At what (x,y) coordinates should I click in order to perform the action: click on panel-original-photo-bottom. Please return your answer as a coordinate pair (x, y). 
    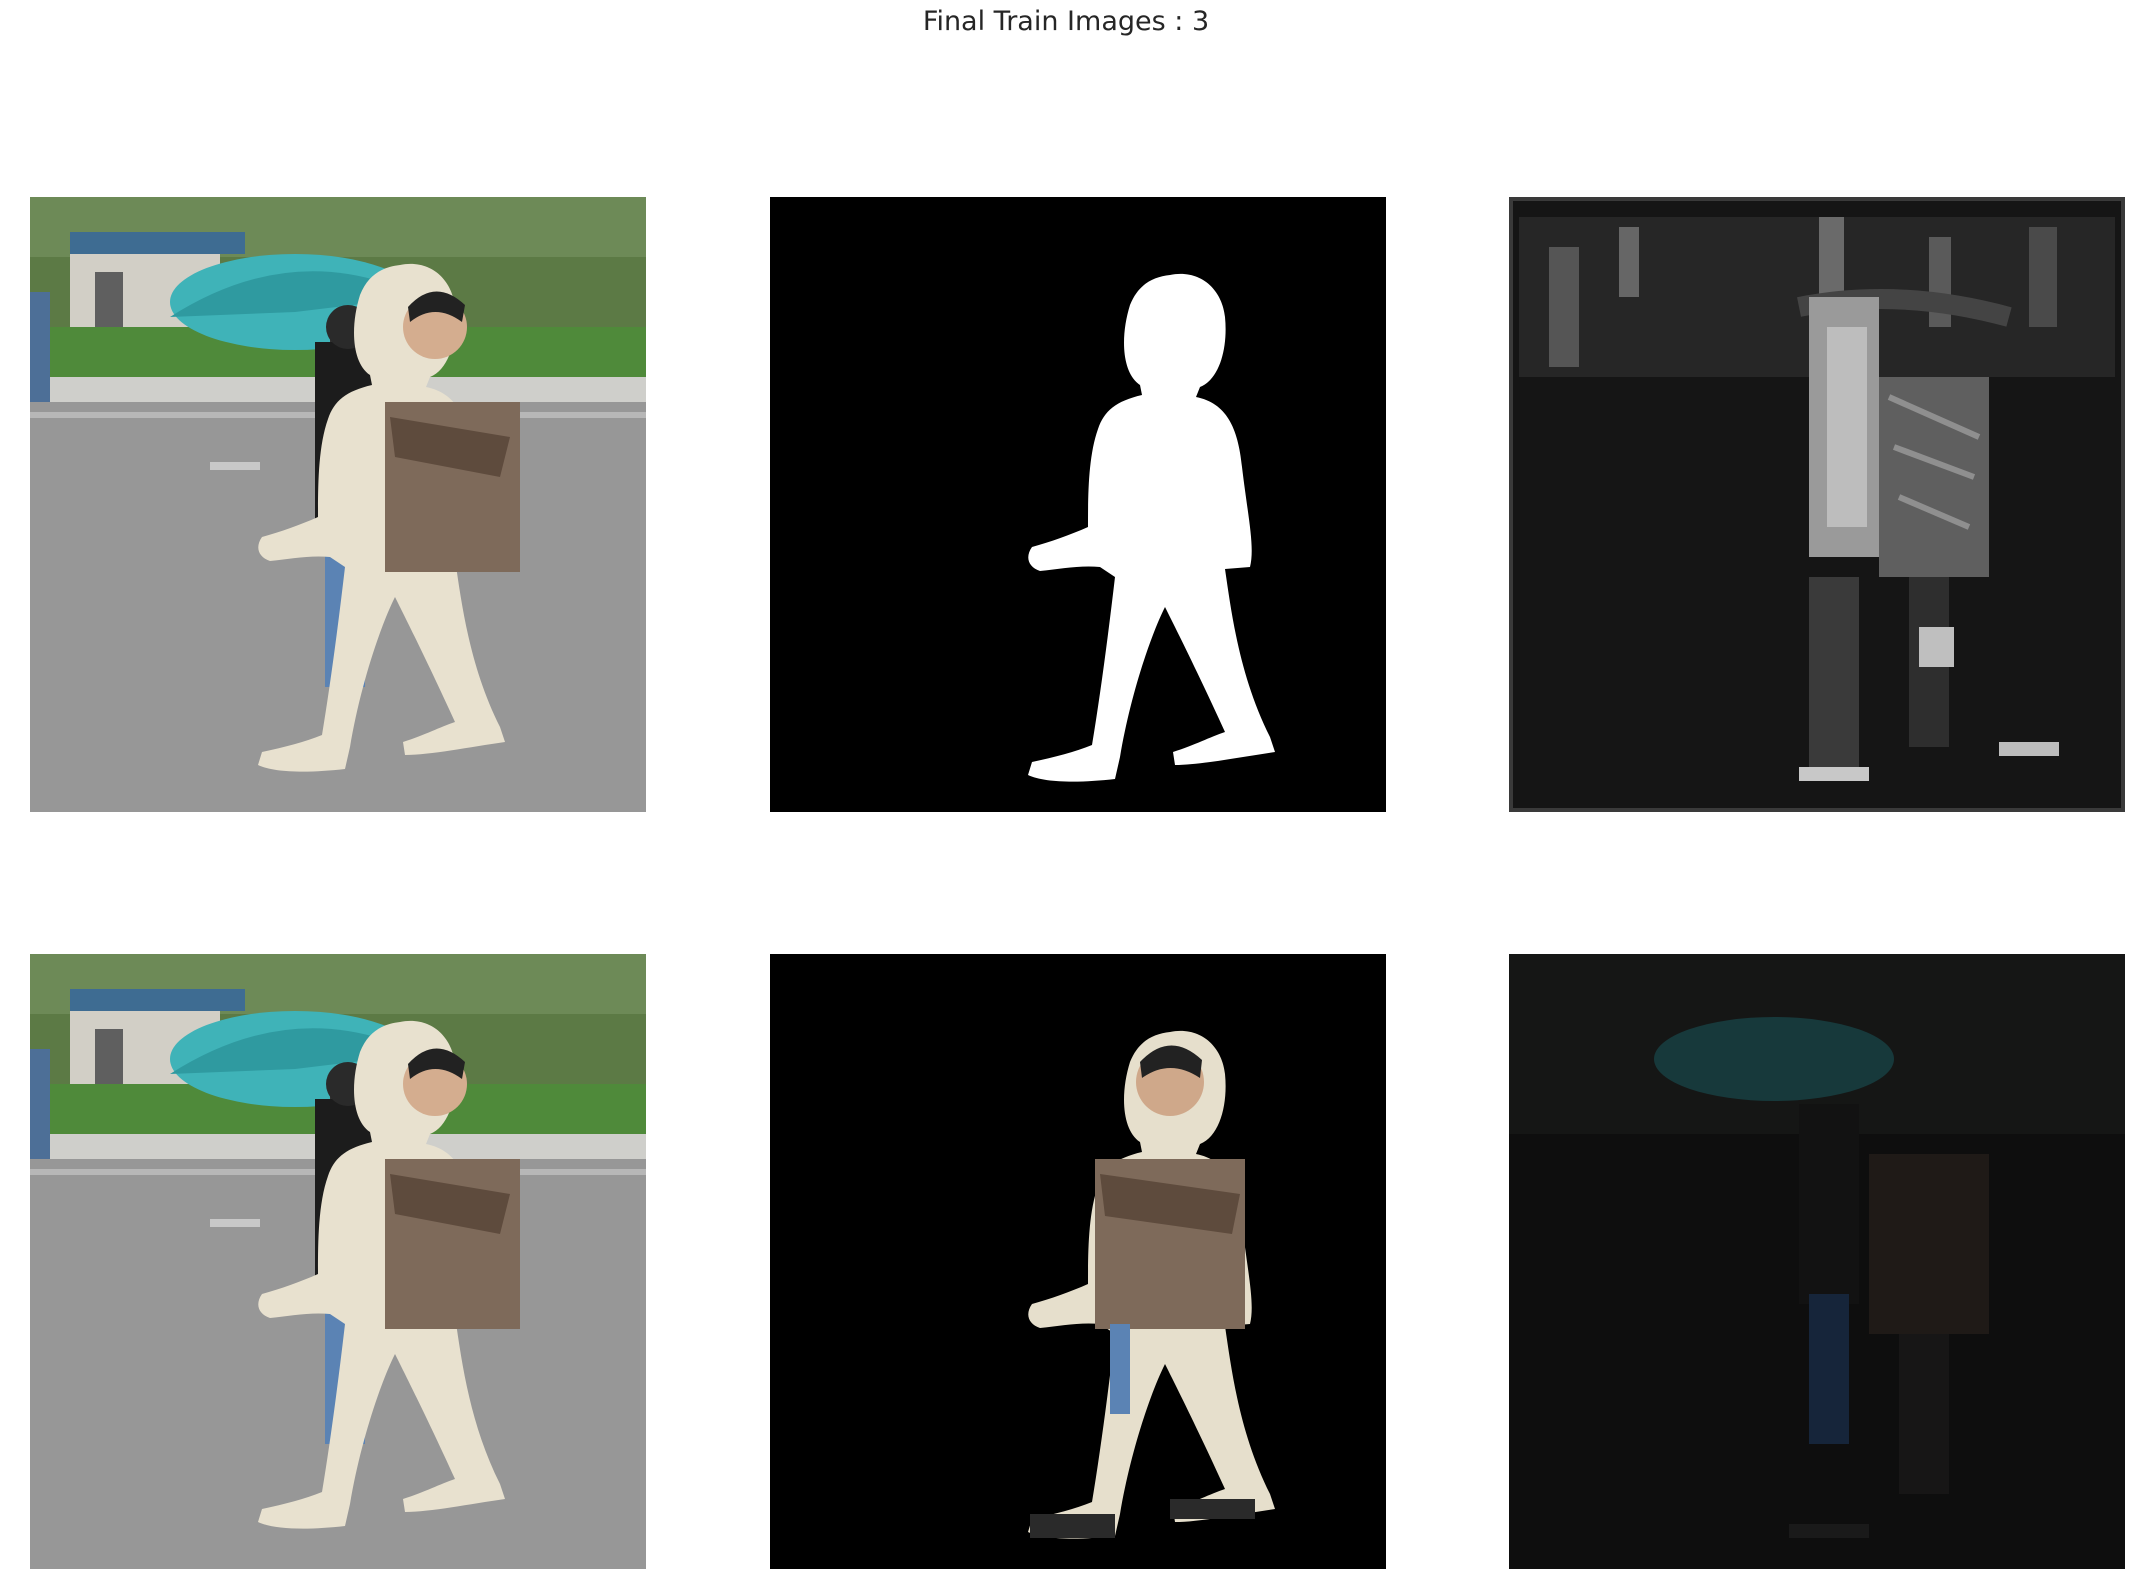
    Looking at the image, I should click on (338, 1261).